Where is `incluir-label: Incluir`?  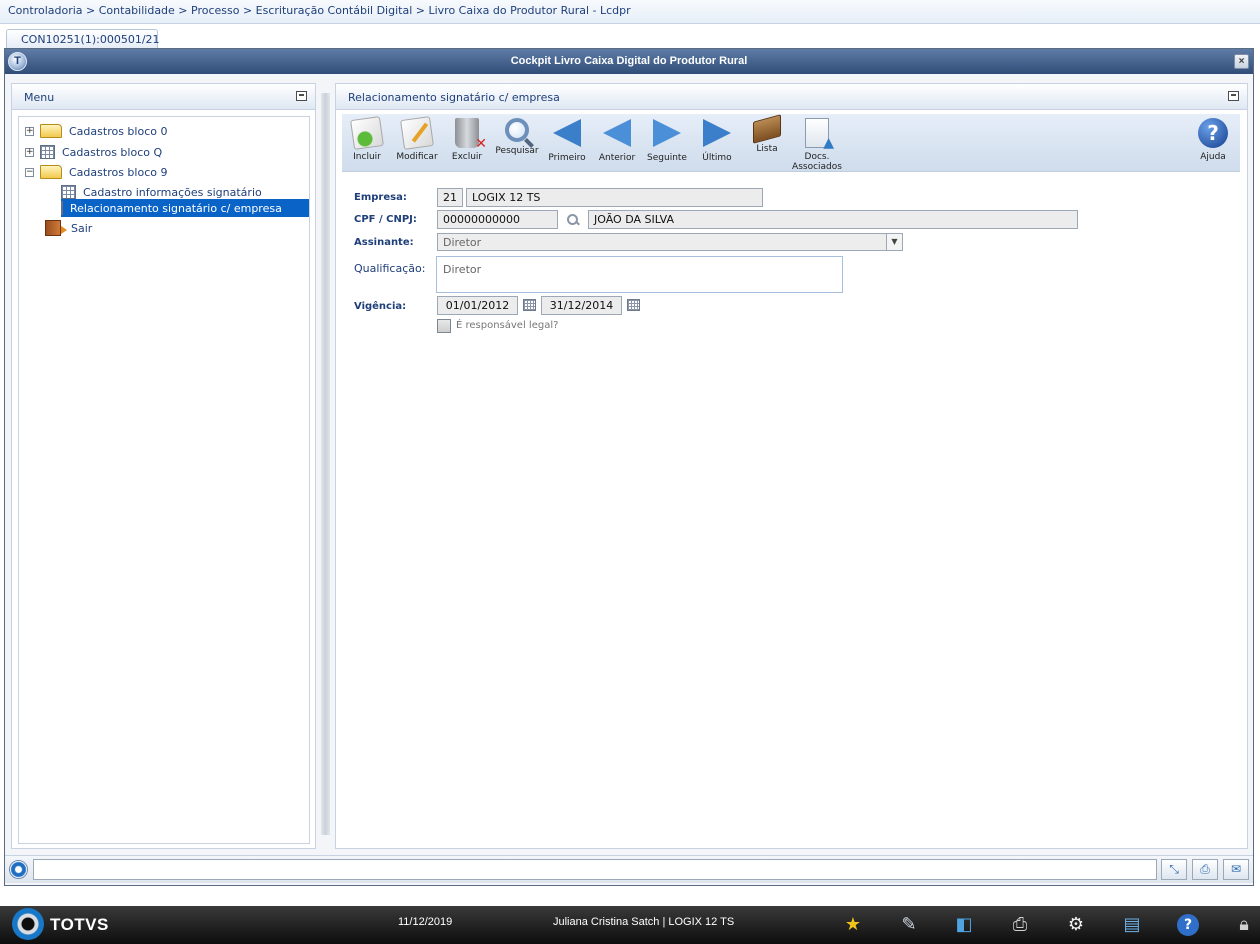 incluir-label: Incluir is located at coordinates (367, 157).